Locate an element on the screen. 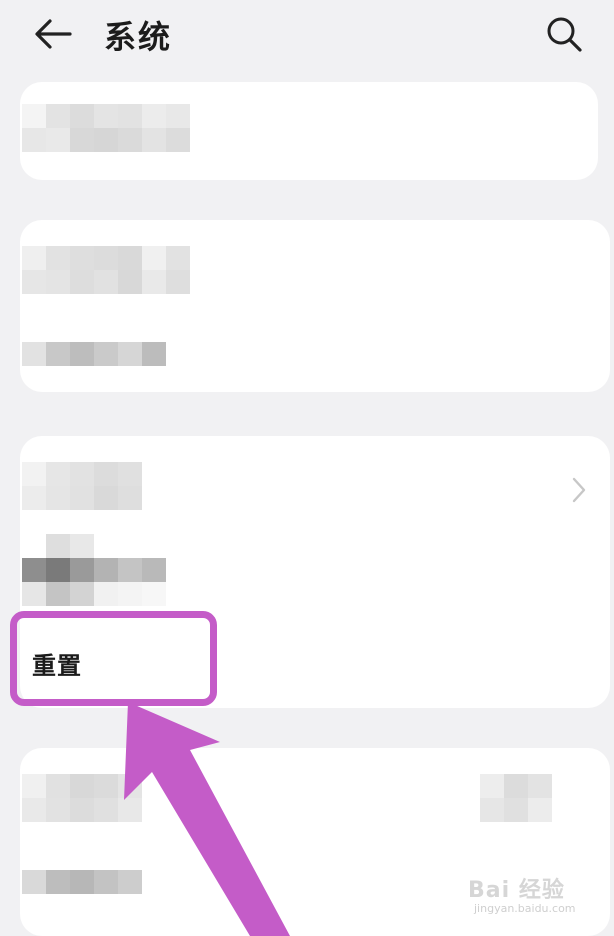  watermark-logo: Bai 经验 jingyan.baidu.com is located at coordinates (533, 898).